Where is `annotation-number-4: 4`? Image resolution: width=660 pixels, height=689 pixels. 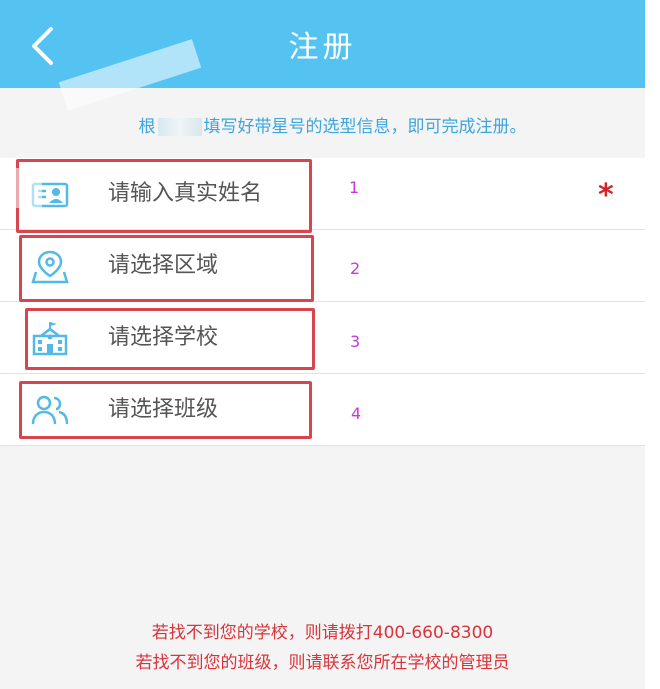 annotation-number-4: 4 is located at coordinates (356, 413).